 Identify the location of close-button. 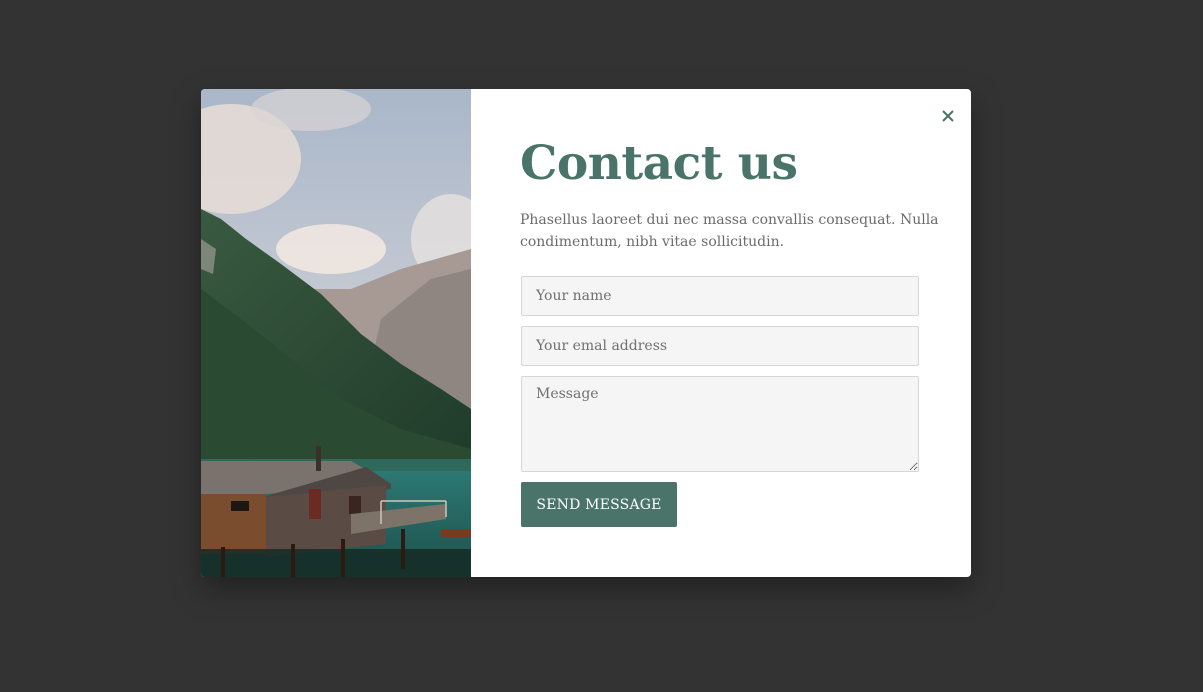
(948, 116).